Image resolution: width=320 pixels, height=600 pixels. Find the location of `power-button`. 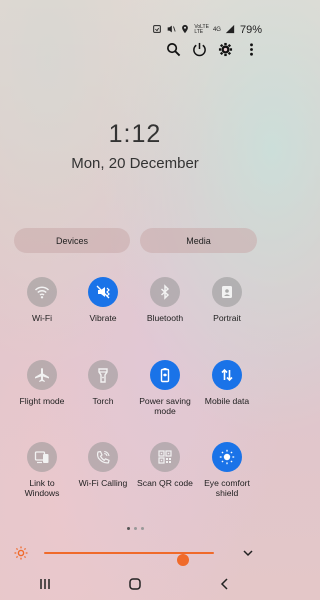

power-button is located at coordinates (199, 49).